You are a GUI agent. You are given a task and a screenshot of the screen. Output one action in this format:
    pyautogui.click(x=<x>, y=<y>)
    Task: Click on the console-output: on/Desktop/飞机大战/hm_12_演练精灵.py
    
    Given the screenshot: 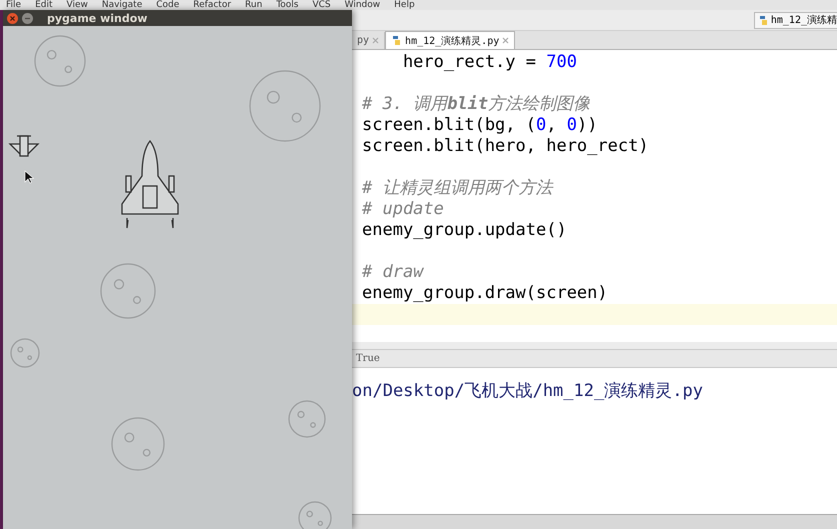 What is the action you would take?
    pyautogui.click(x=528, y=391)
    